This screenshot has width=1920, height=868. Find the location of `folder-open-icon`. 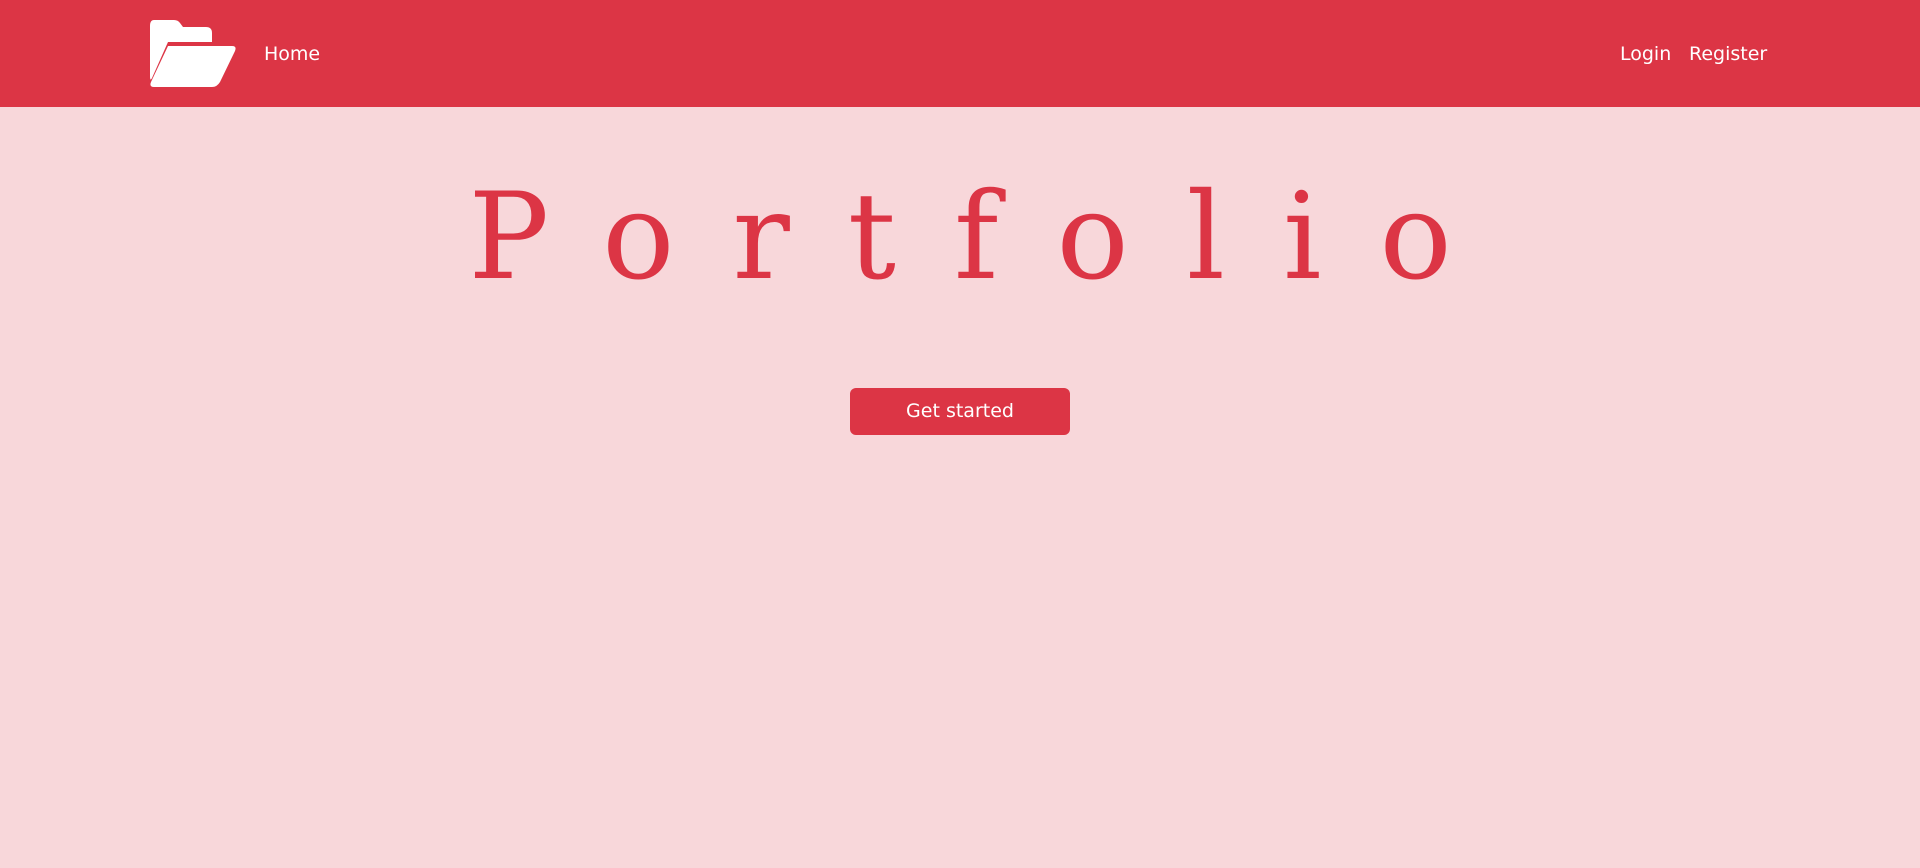

folder-open-icon is located at coordinates (192, 54).